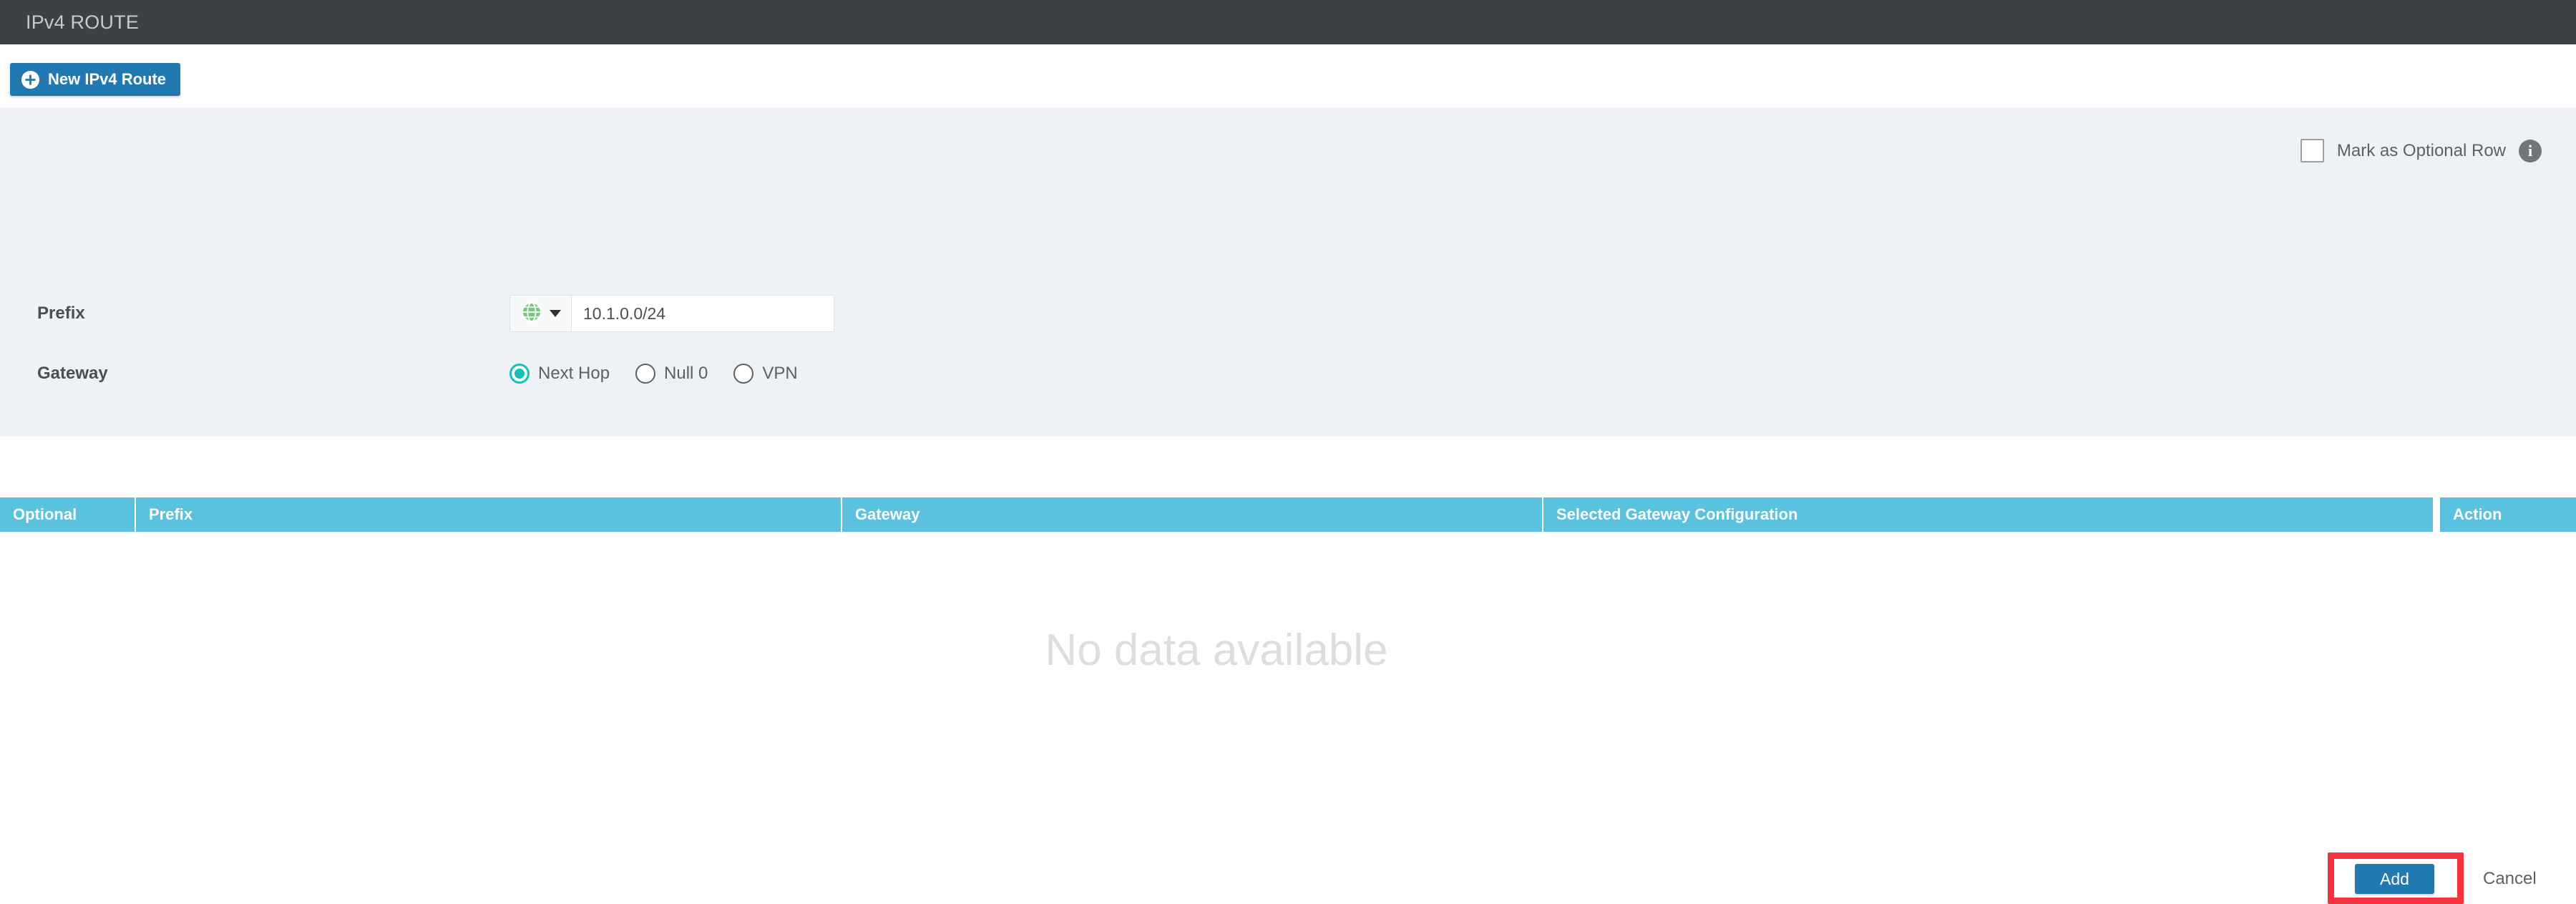 This screenshot has width=2576, height=904. Describe the element at coordinates (1191, 514) in the screenshot. I see `column-header-gateway: Gateway` at that location.